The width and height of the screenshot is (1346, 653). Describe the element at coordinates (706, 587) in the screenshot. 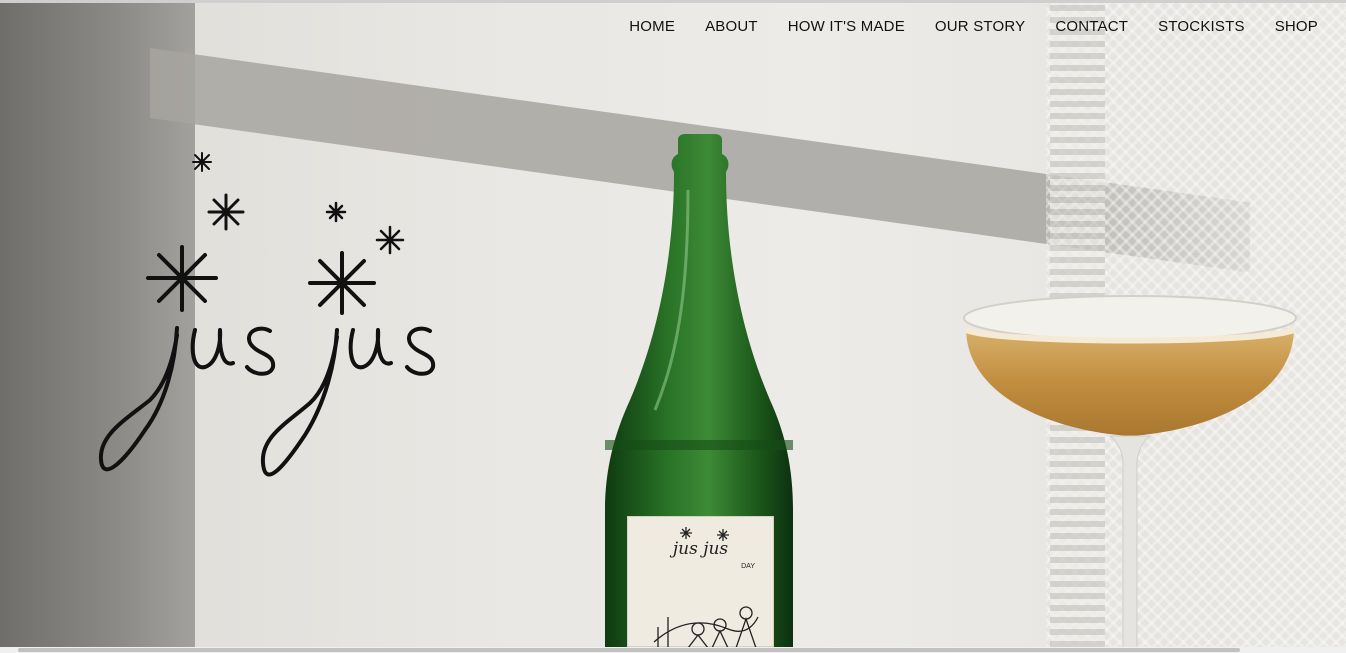

I see `label-illustration` at that location.